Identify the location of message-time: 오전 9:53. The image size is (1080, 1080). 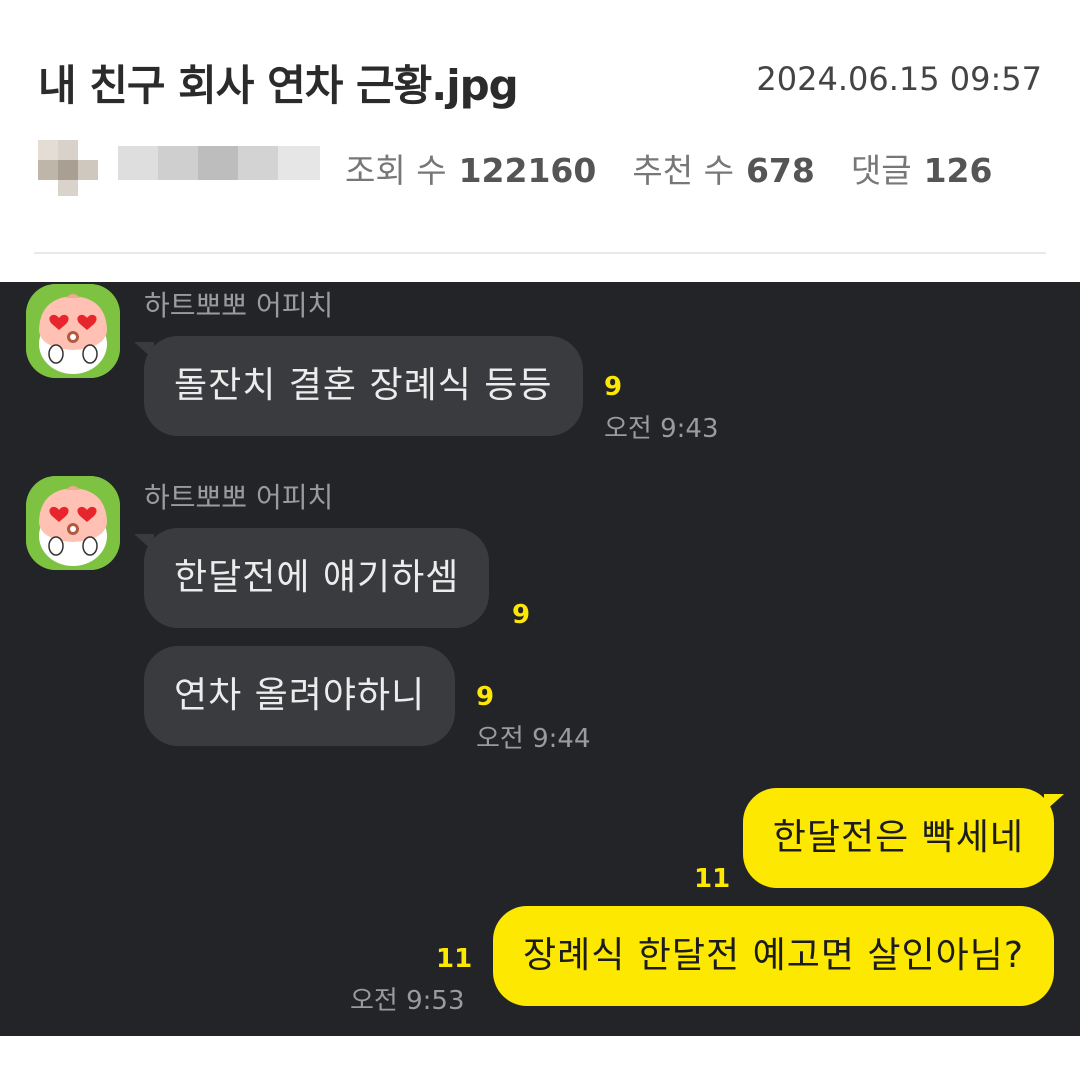
(407, 1001).